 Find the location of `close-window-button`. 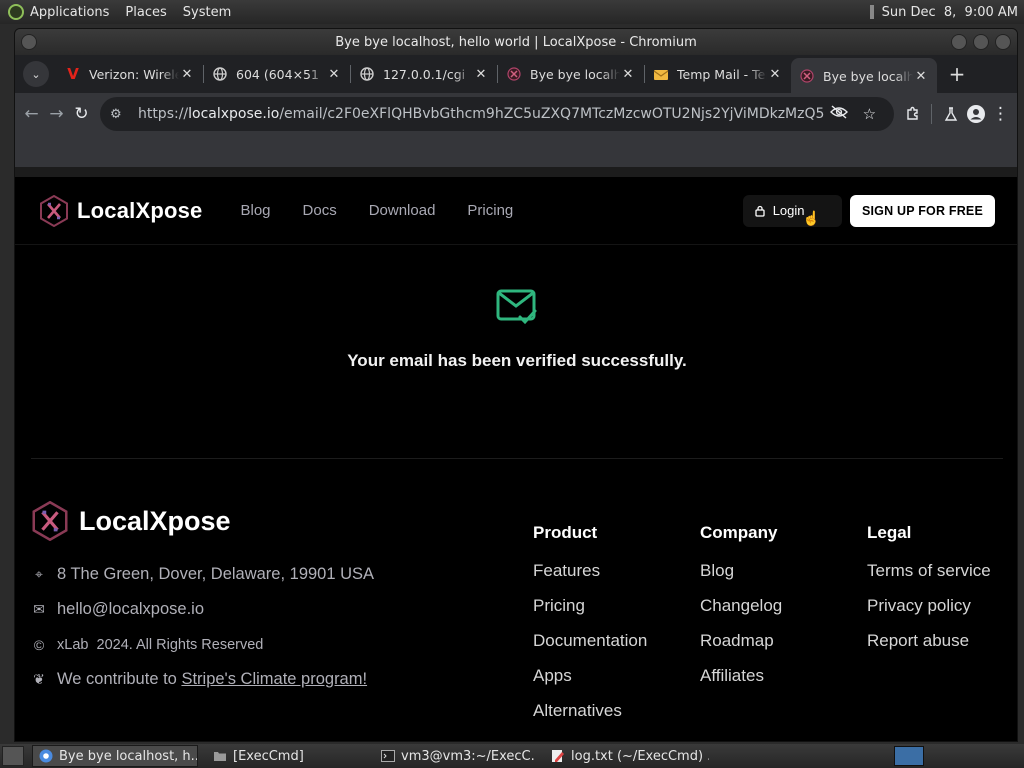

close-window-button is located at coordinates (1003, 42).